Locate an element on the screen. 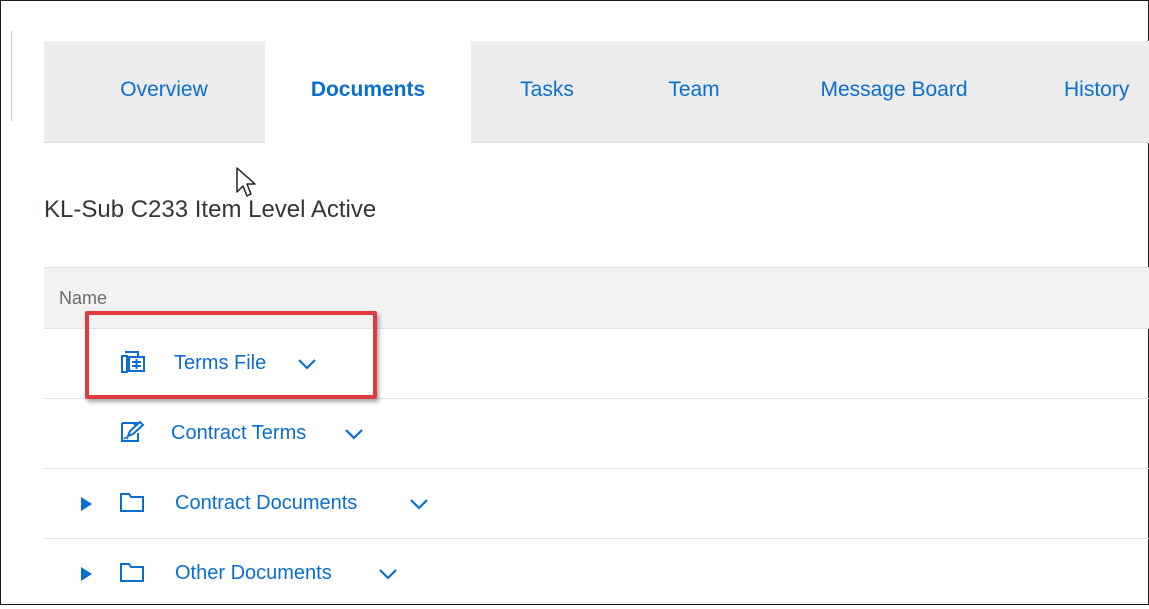 This screenshot has width=1149, height=609. tab-history: History is located at coordinates (1106, 92).